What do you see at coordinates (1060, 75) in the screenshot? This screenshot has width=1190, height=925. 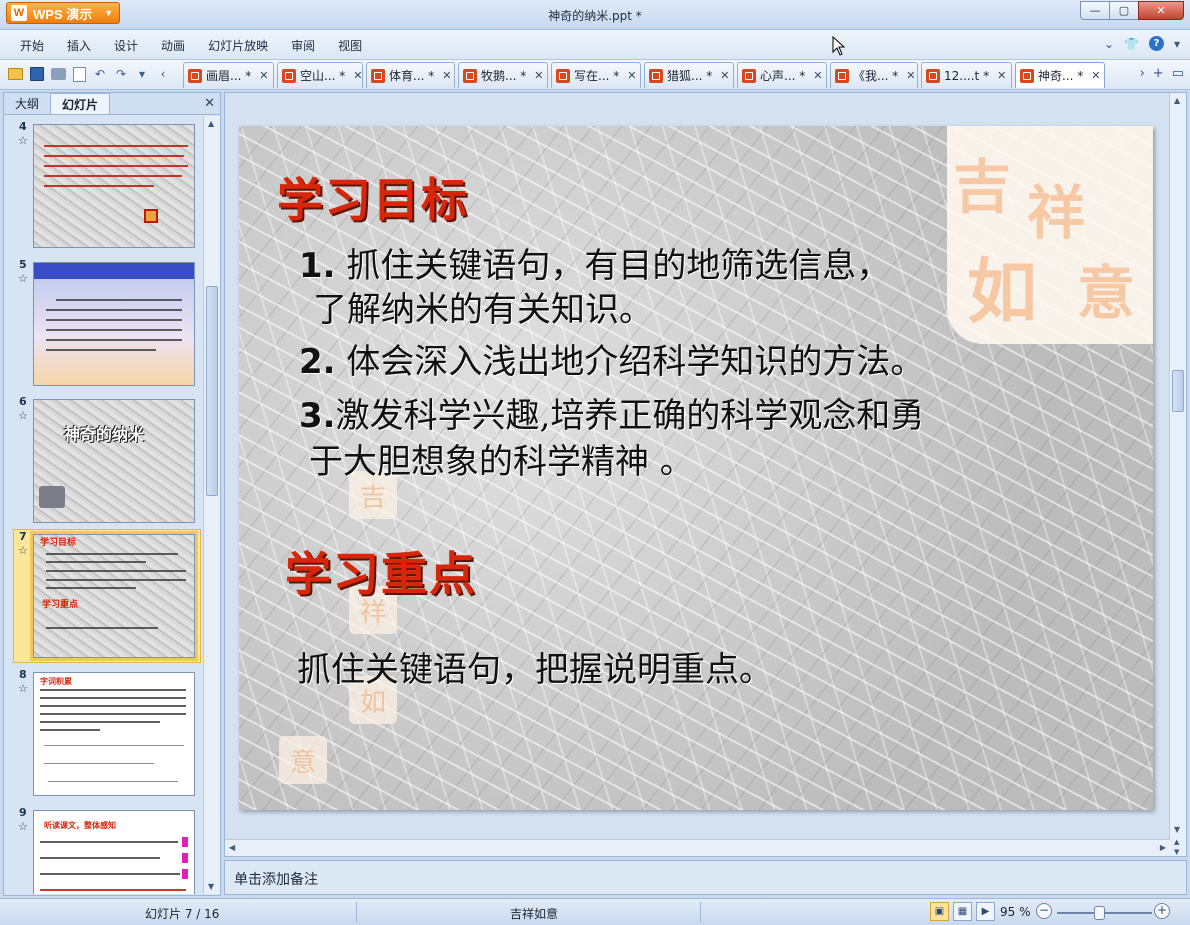 I see `doc-tab-active: 神奇... * ✕` at bounding box center [1060, 75].